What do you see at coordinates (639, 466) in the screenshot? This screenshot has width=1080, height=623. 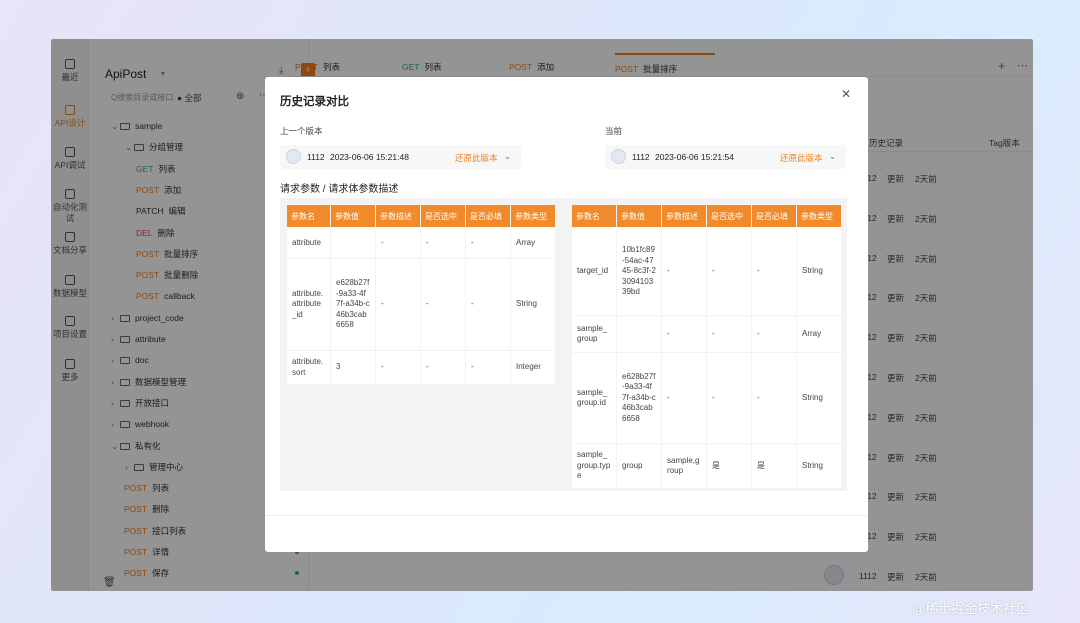 I see `table-cell: group` at bounding box center [639, 466].